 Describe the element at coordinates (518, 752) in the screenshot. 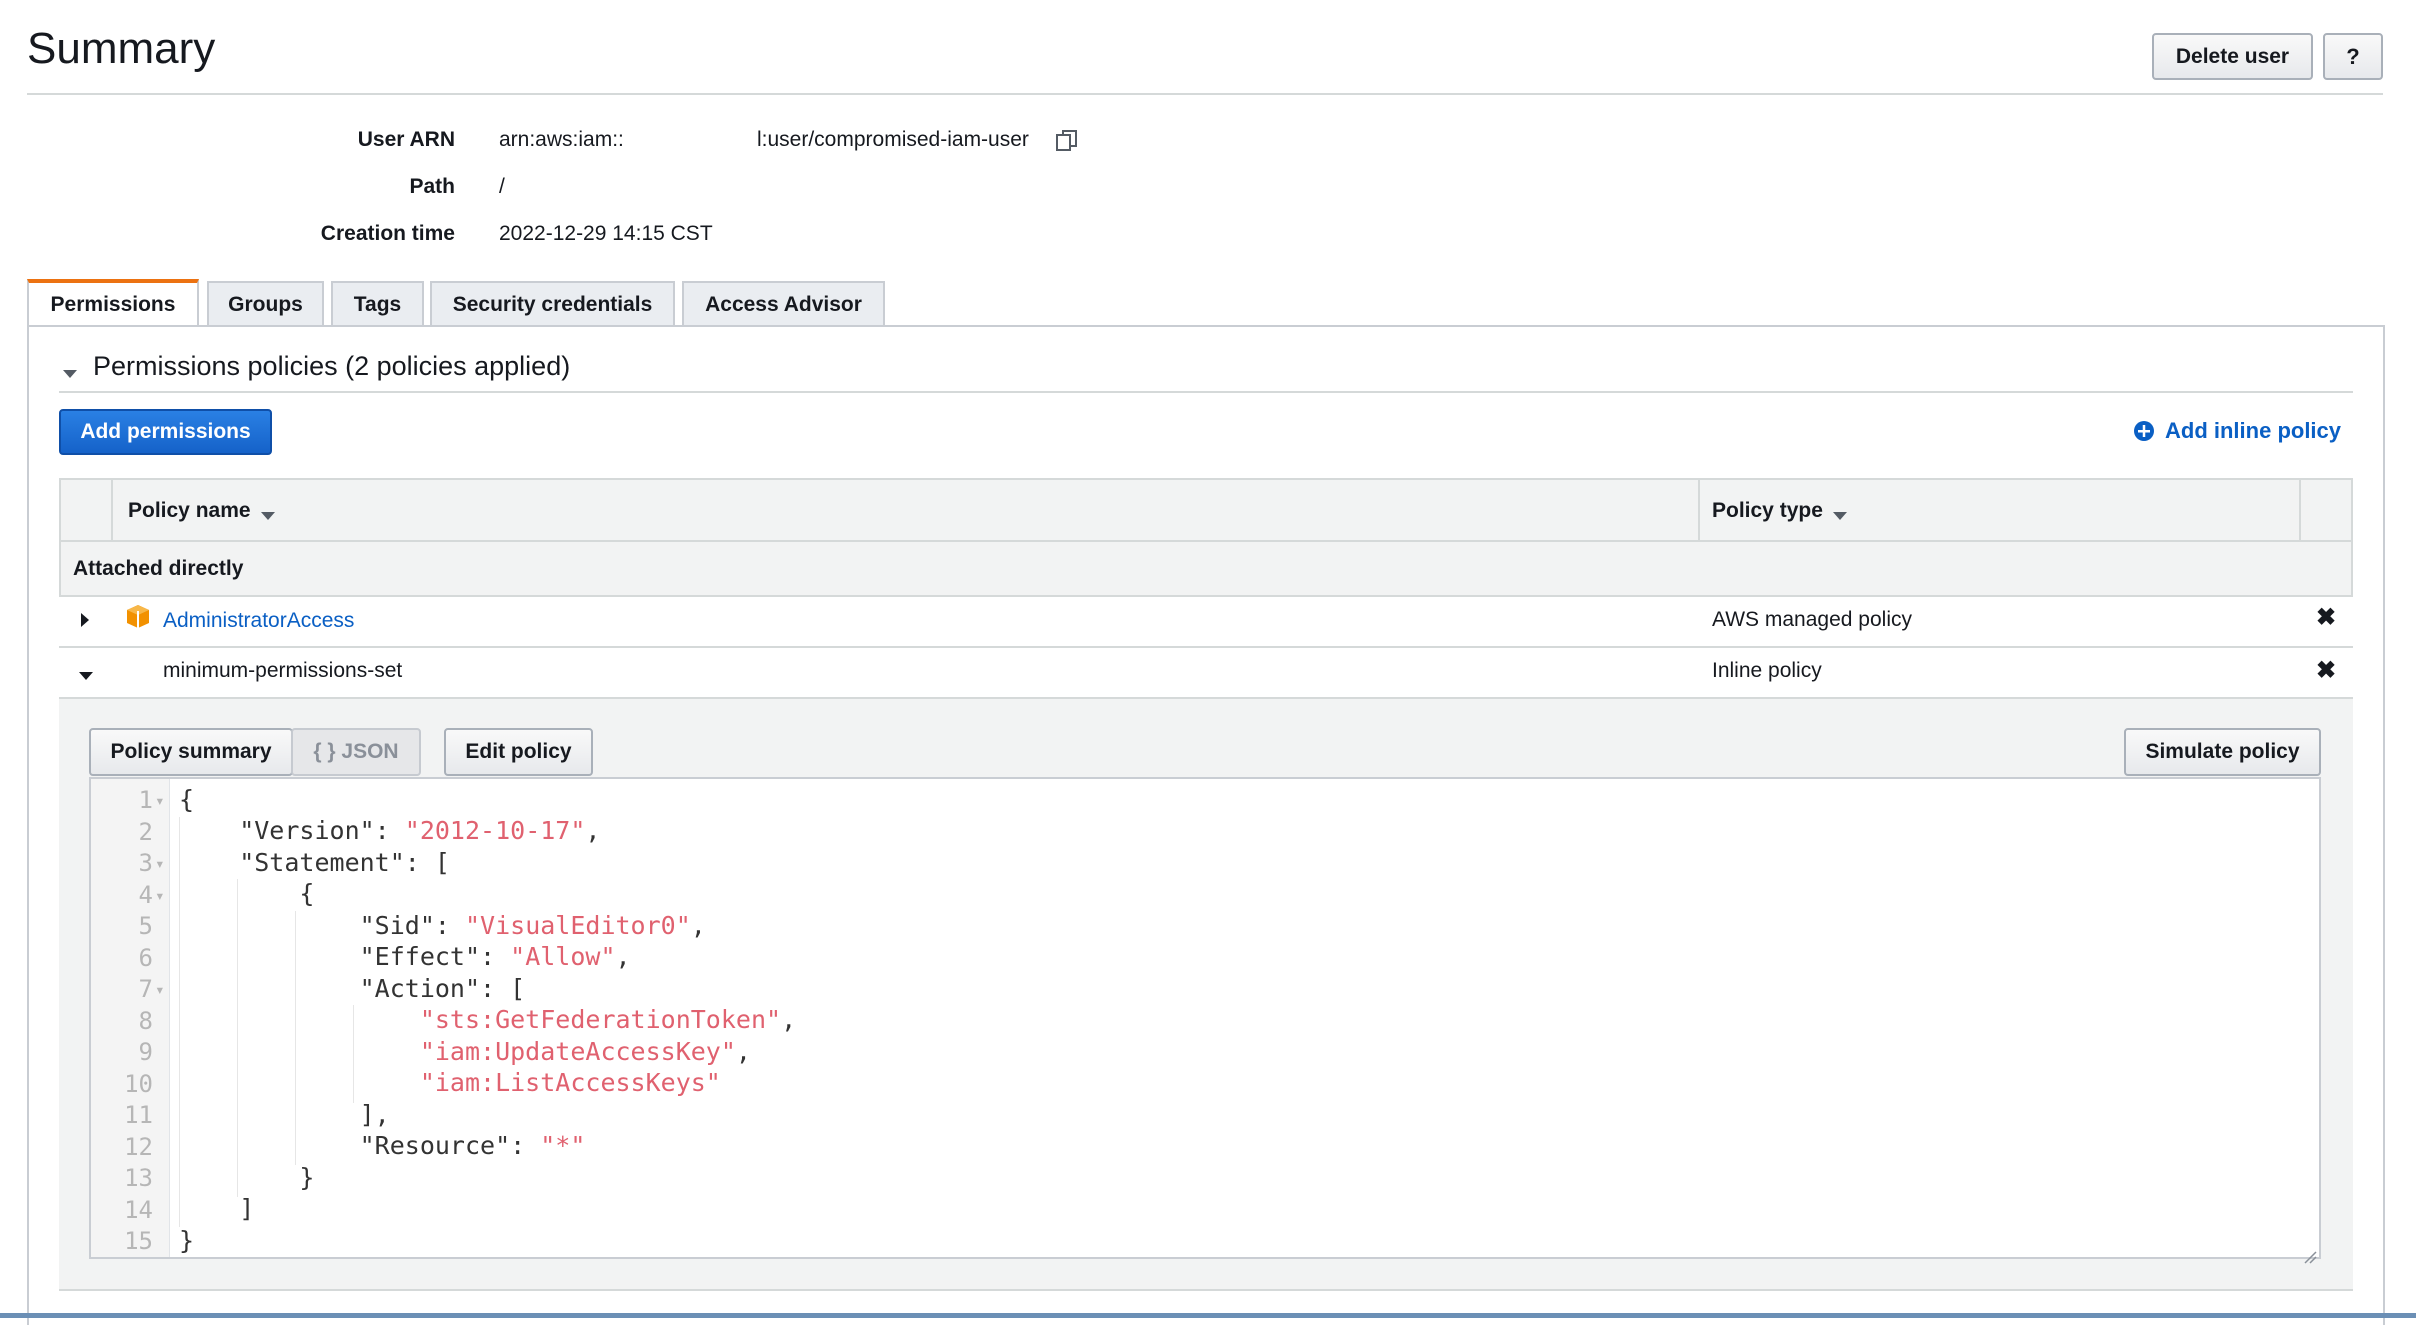

I see `edit-policy-button: Edit policy` at that location.